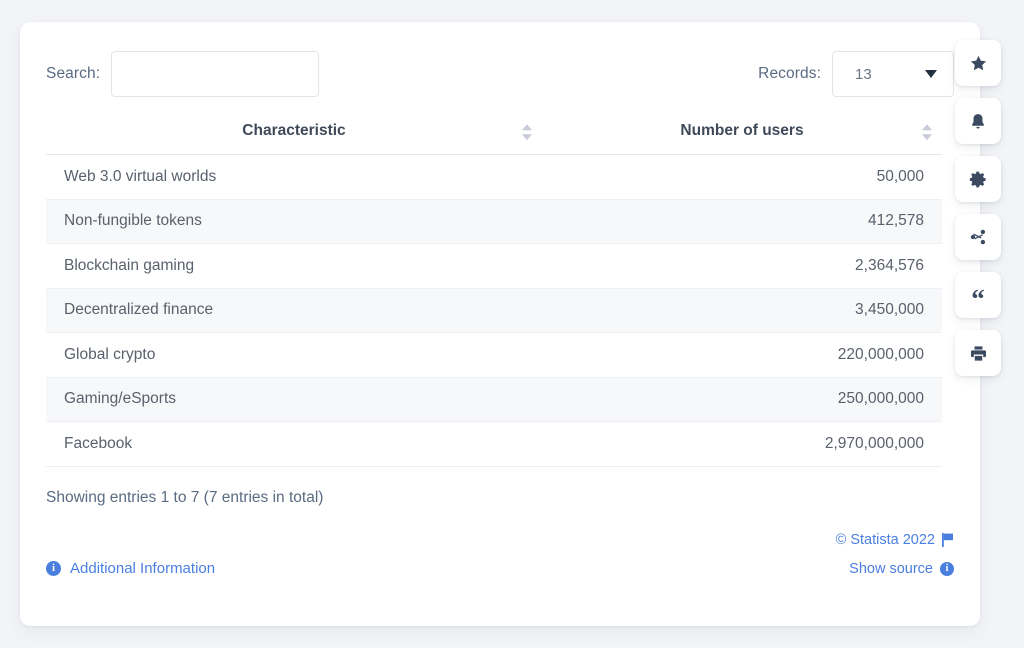 This screenshot has width=1024, height=648. What do you see at coordinates (294, 221) in the screenshot?
I see `cell-characteristic: Non-fungible tokens` at bounding box center [294, 221].